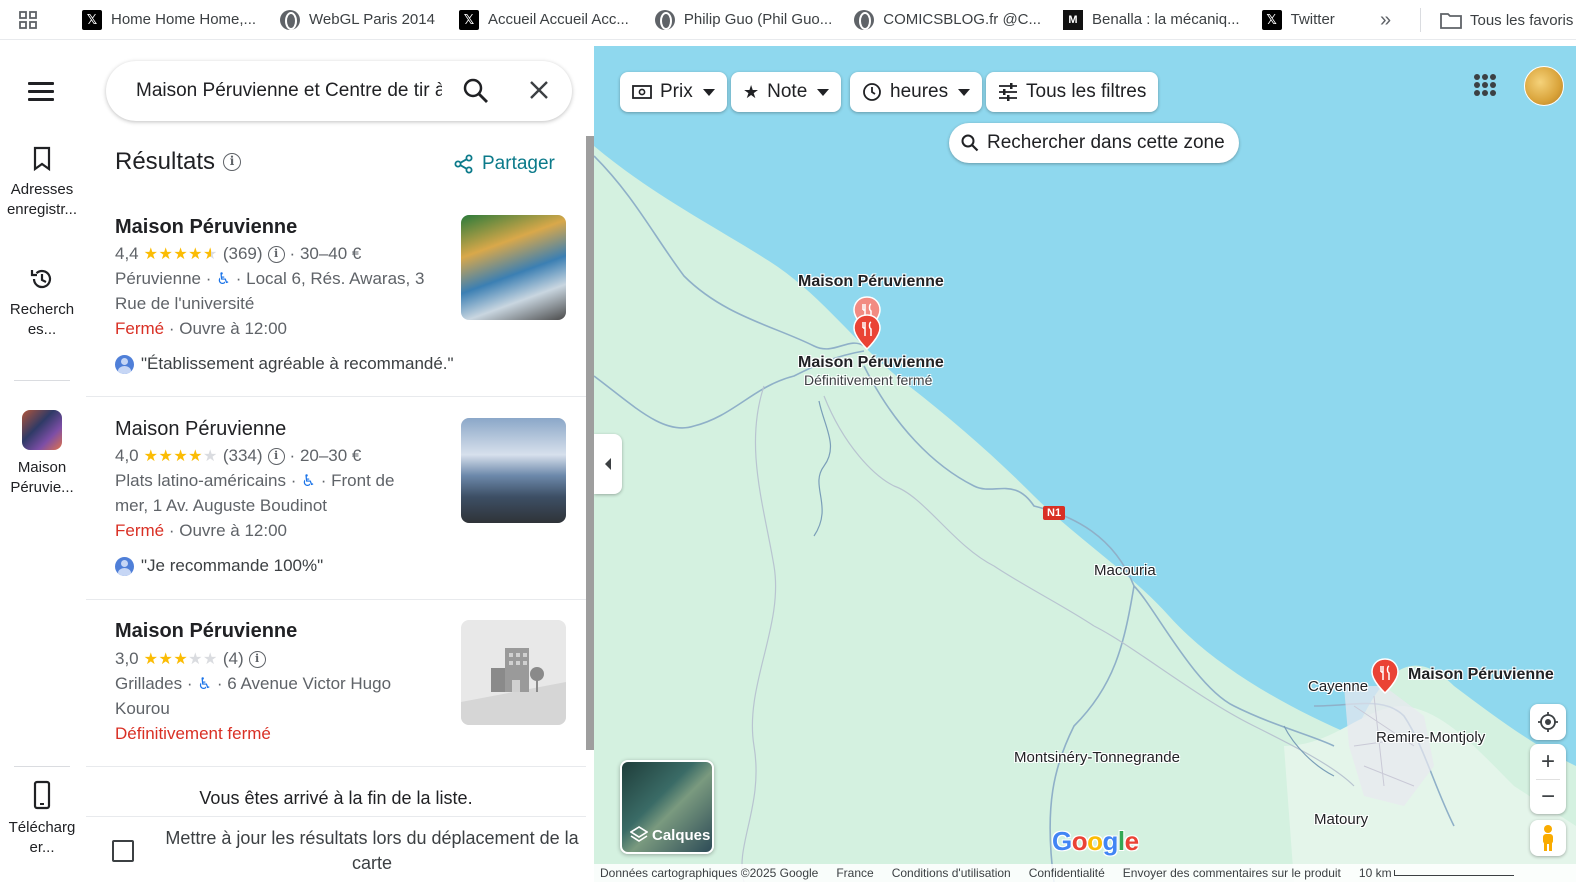  Describe the element at coordinates (539, 90) in the screenshot. I see `close-icon` at that location.